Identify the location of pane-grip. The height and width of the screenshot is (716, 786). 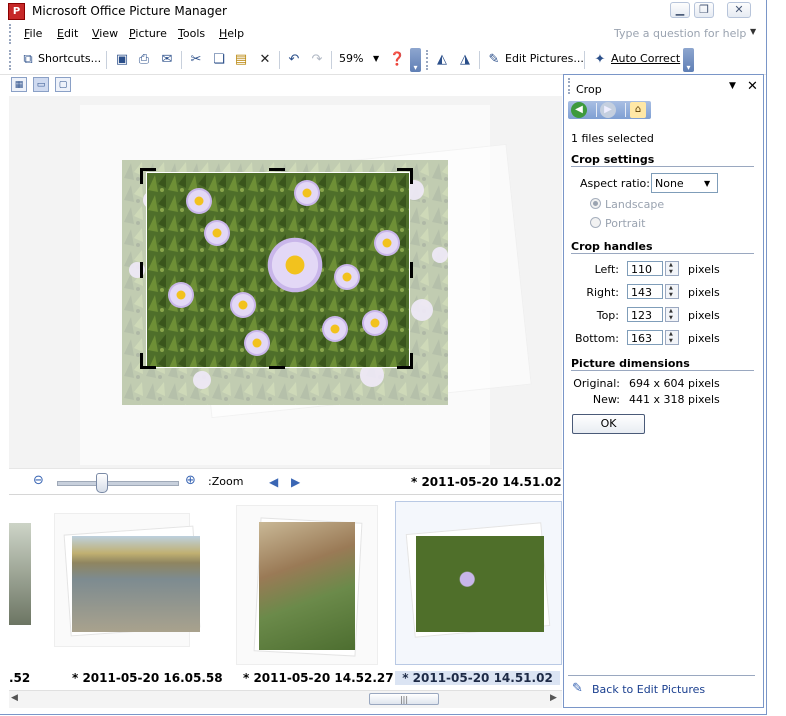
(570, 86).